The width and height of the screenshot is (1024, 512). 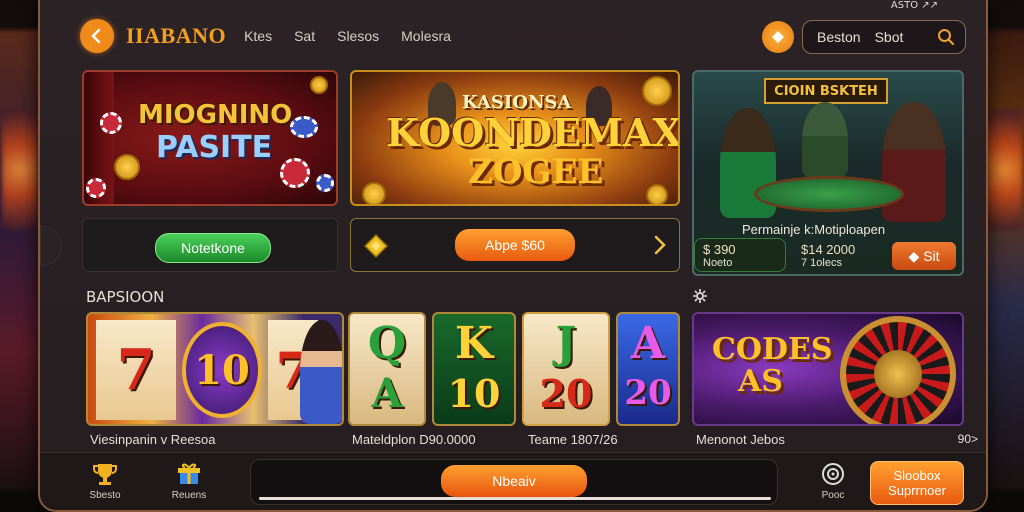 What do you see at coordinates (136, 370) in the screenshot?
I see `reel-symbol: 7` at bounding box center [136, 370].